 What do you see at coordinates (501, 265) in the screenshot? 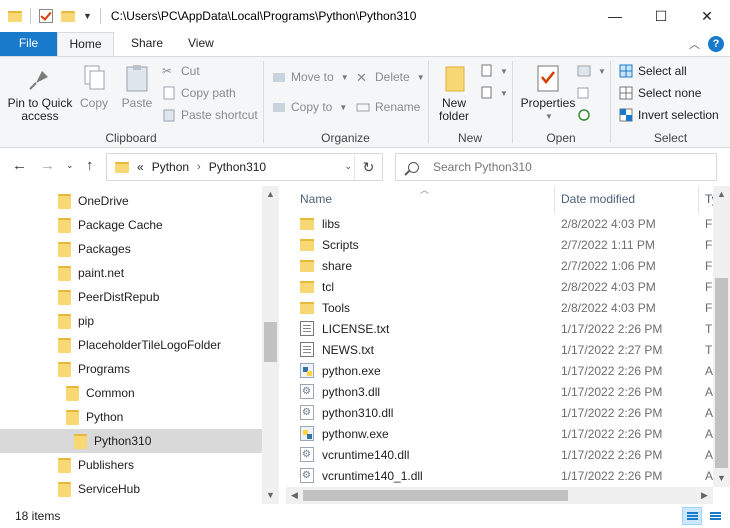
I see `file-row: share 2/7/2022 1:06 PM F` at bounding box center [501, 265].